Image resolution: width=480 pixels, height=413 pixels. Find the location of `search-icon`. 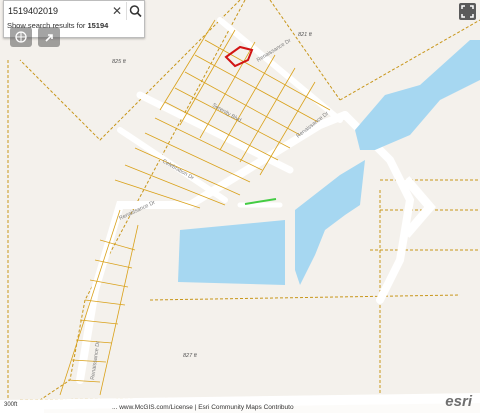

search-icon is located at coordinates (135, 11).